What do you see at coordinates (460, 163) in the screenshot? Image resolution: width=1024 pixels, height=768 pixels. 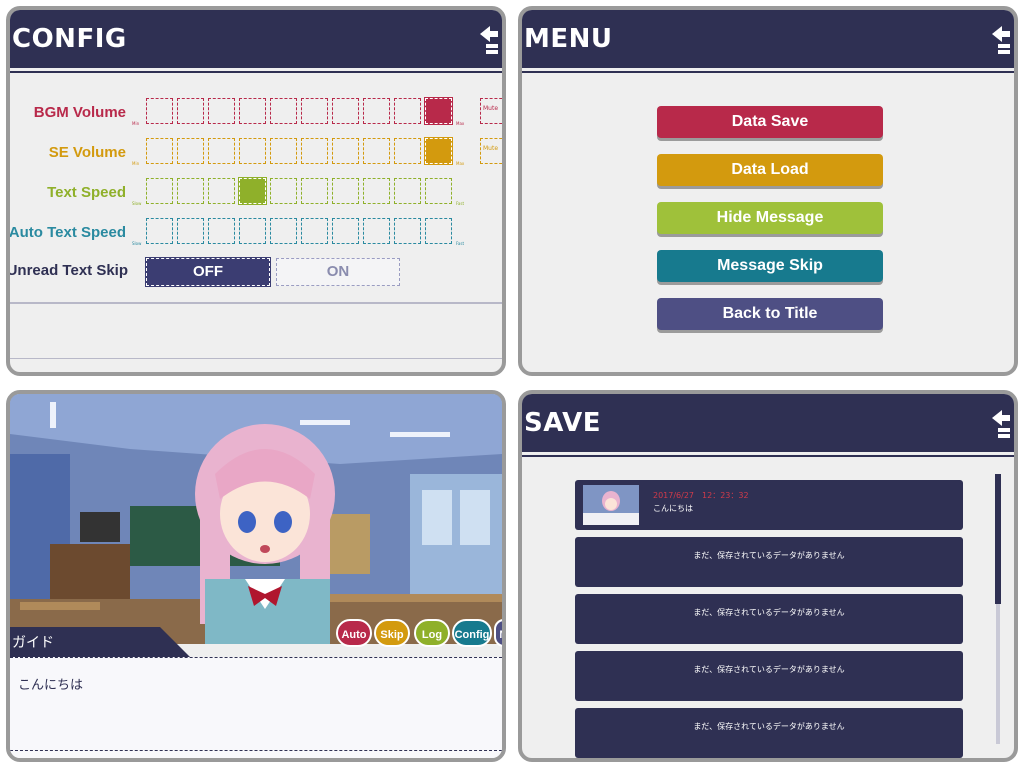 I see `slider-max-label: Max` at bounding box center [460, 163].